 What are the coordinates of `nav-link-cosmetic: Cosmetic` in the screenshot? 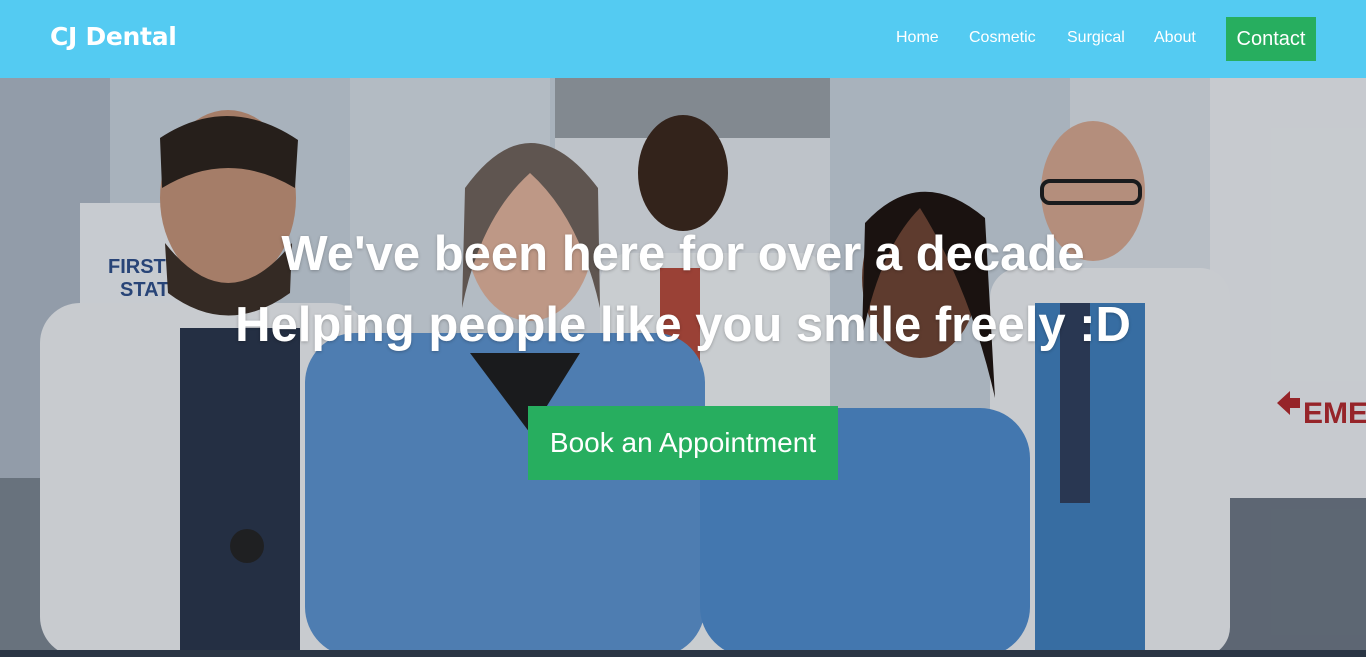 It's located at (1002, 38).